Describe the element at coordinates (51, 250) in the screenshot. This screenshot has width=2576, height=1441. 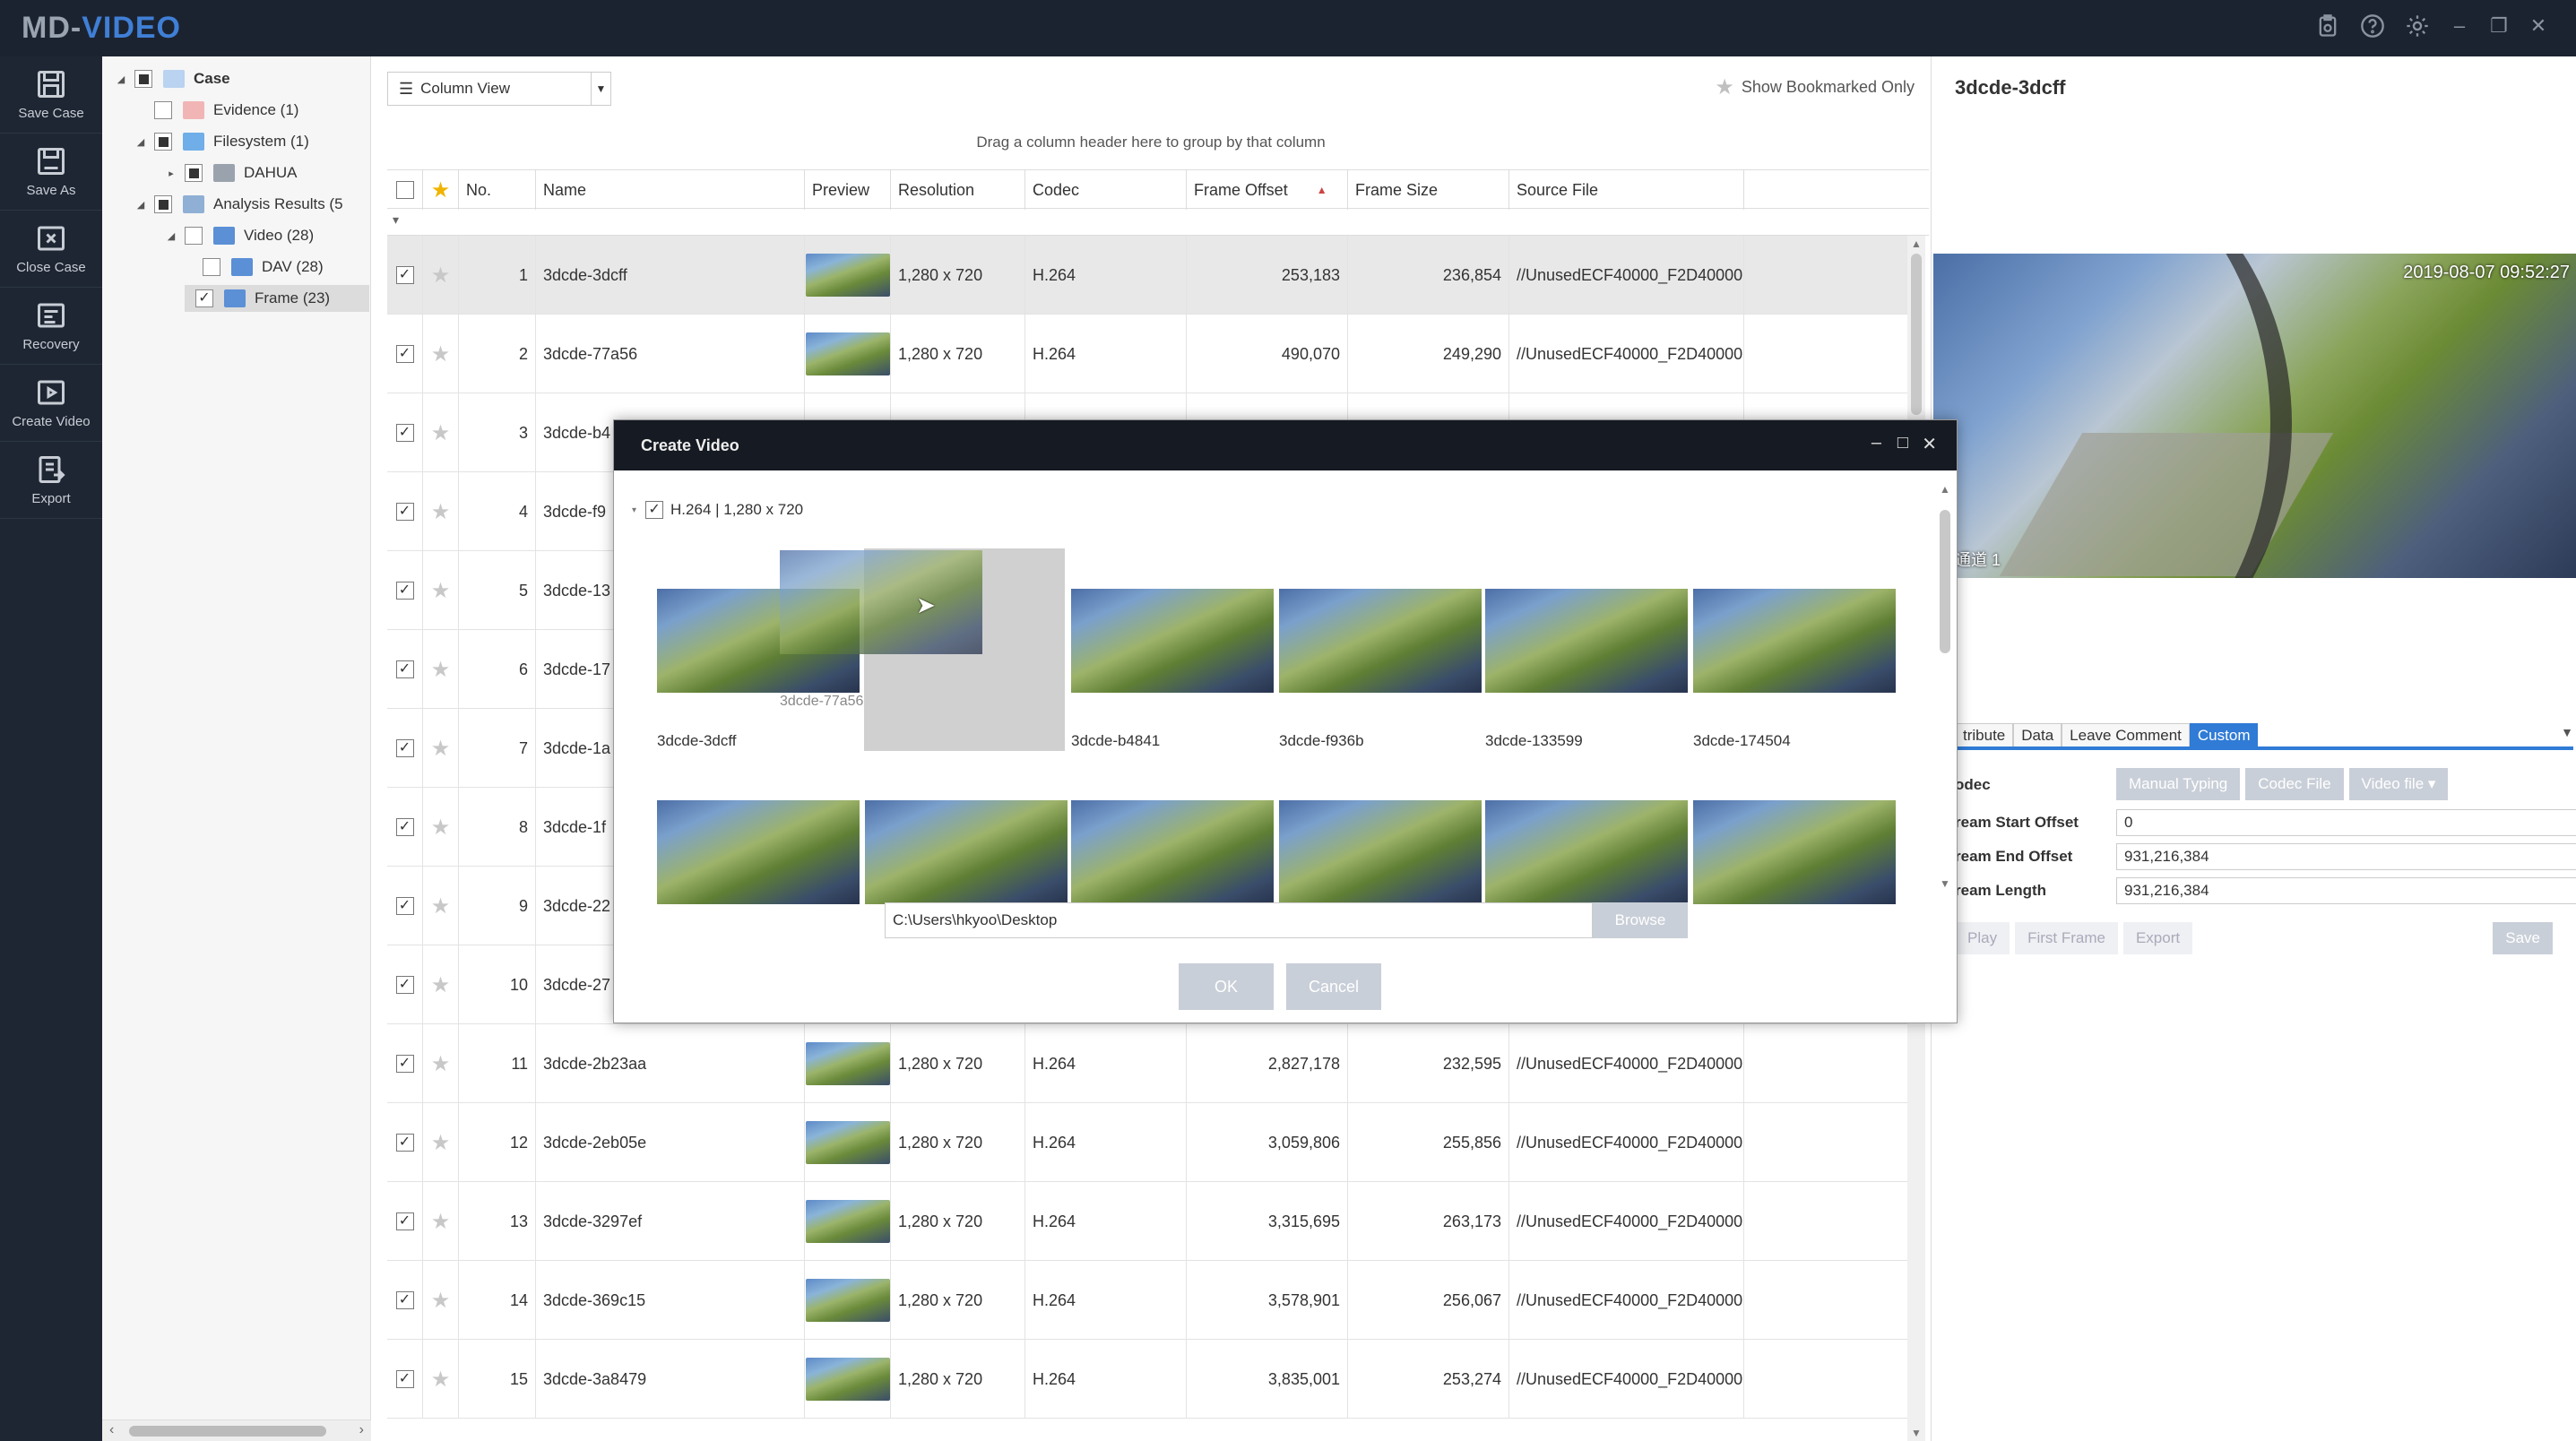
I see `close-case-button: Close Case` at that location.